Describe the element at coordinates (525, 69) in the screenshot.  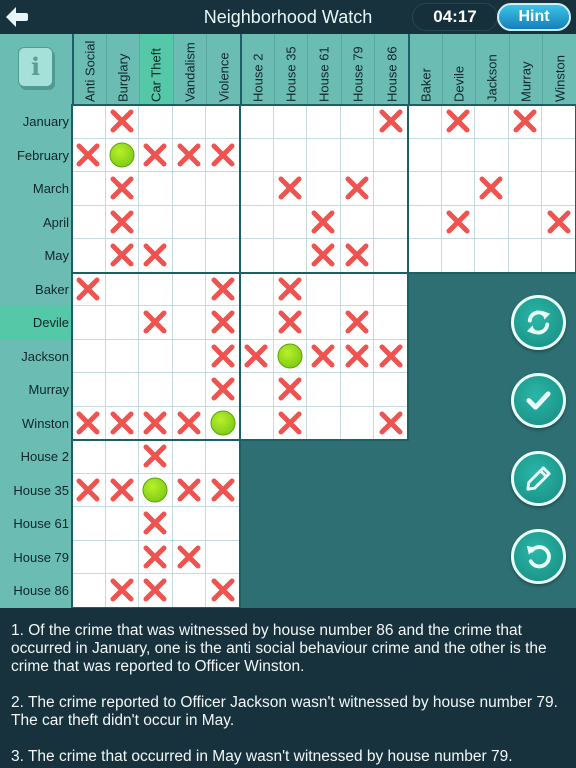
I see `column-header-murray: Murray` at that location.